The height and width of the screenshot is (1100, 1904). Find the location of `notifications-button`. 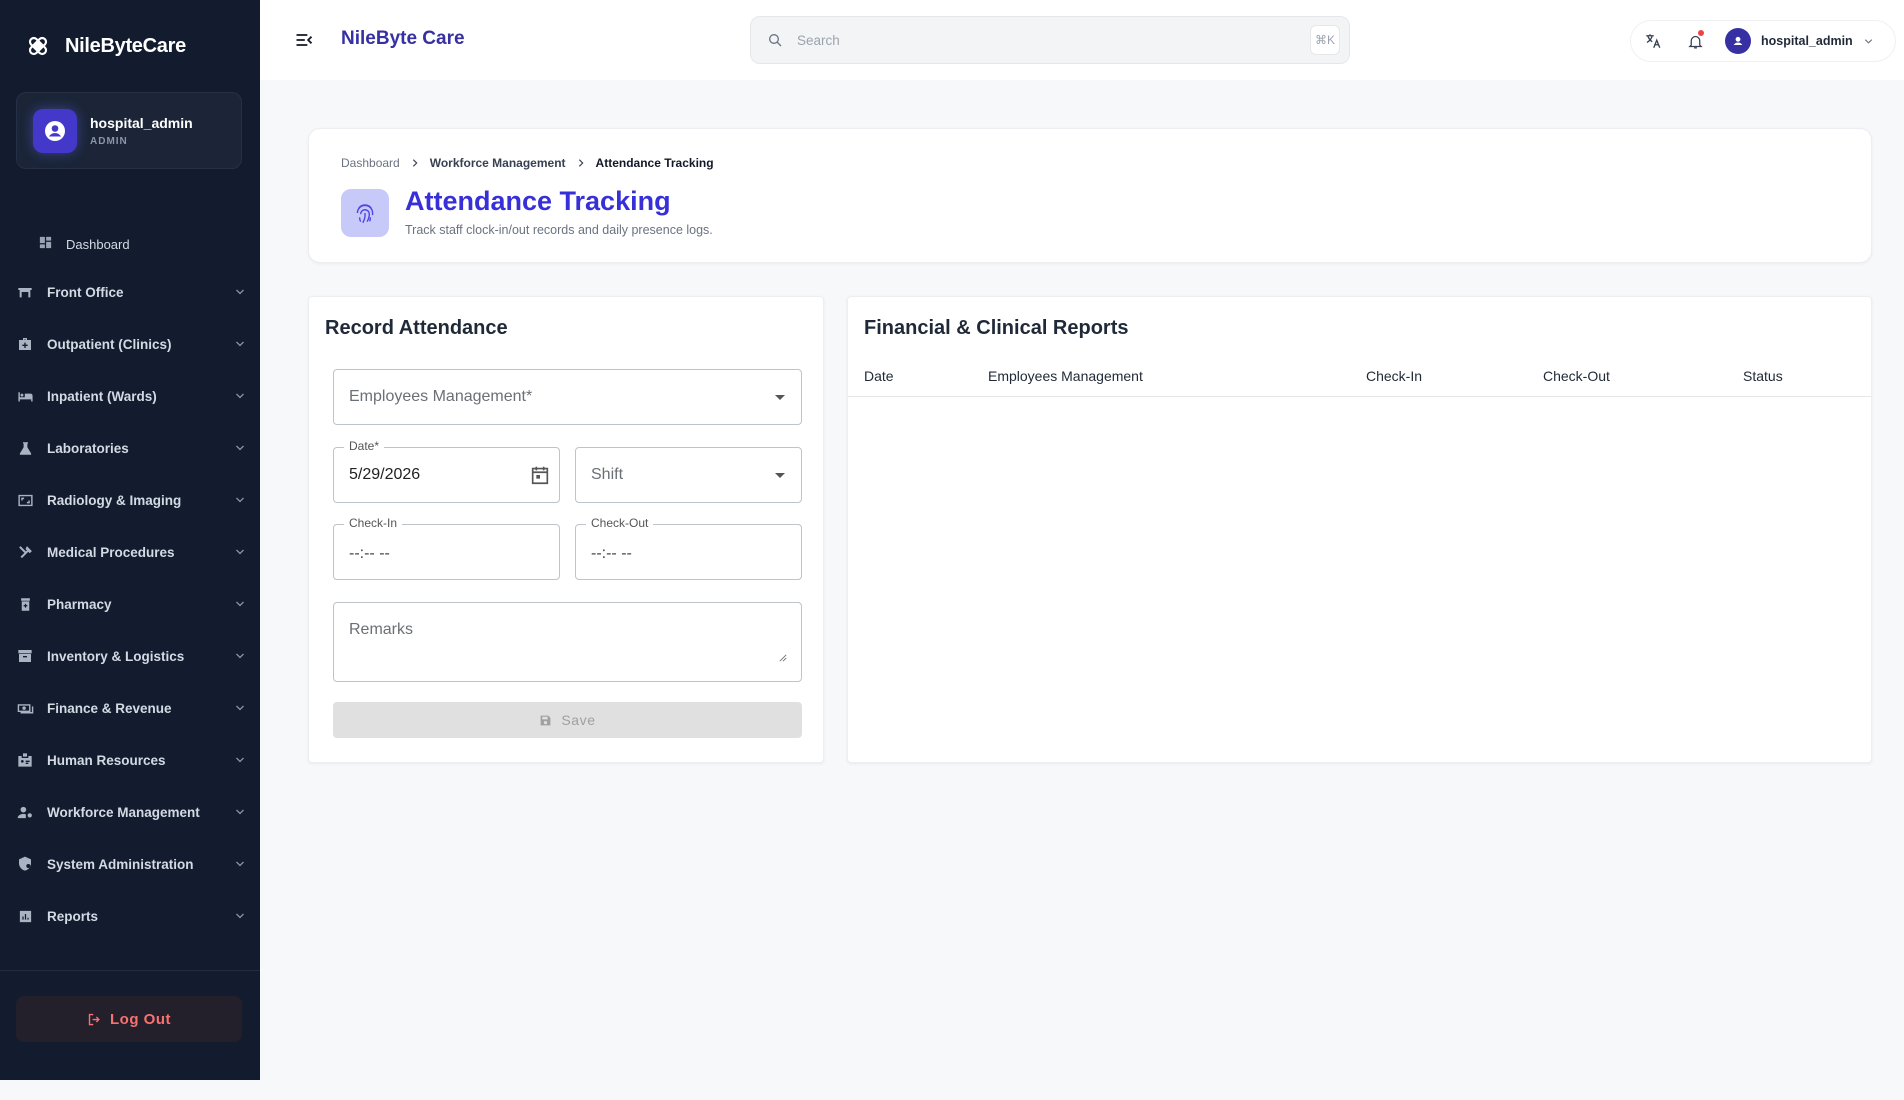

notifications-button is located at coordinates (1695, 41).